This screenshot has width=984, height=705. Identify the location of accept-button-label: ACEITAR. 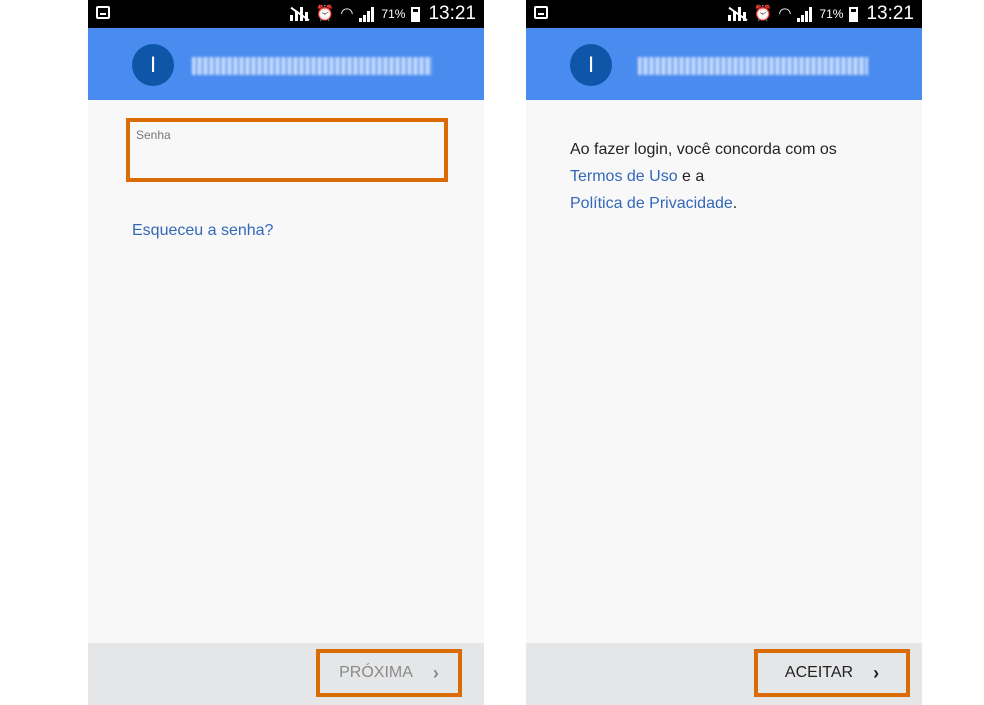
(819, 672).